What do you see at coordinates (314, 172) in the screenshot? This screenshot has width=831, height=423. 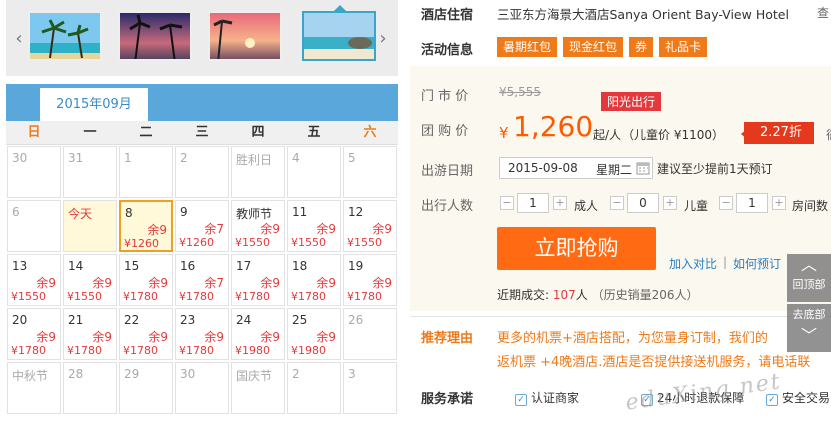 I see `calendar-day-cell: 4` at bounding box center [314, 172].